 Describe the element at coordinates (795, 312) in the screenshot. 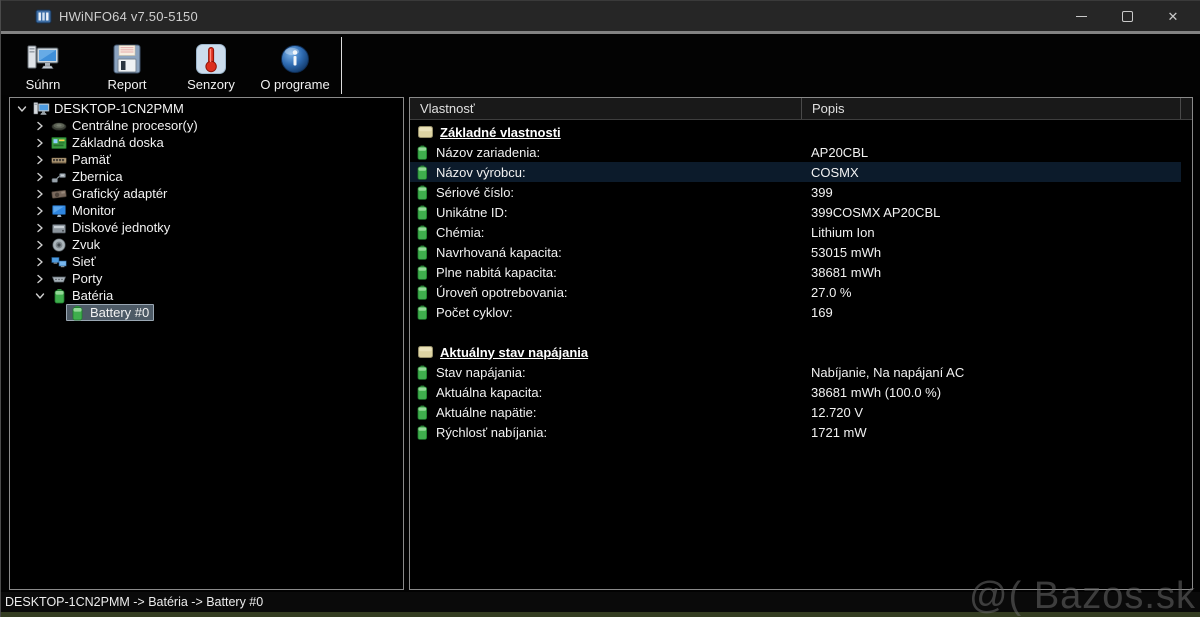

I see `property-row-pocet-cyklov: Počet cyklov: 169` at that location.